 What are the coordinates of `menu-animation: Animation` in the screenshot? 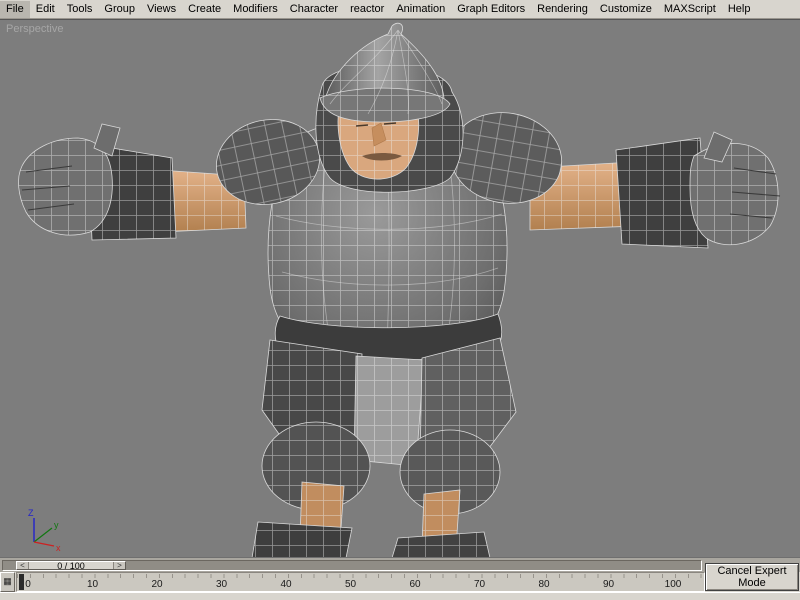 It's located at (420, 9).